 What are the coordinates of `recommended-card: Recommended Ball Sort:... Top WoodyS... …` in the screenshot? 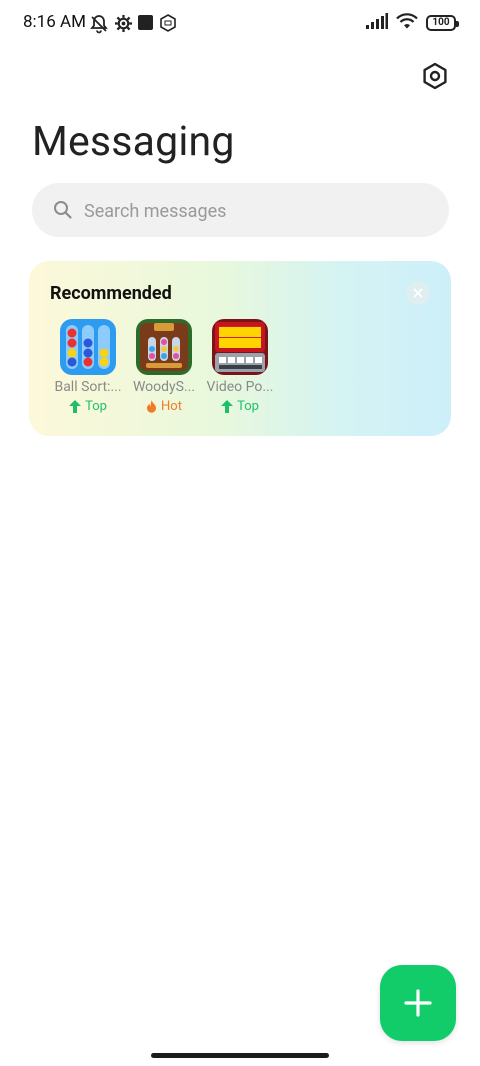 It's located at (240, 348).